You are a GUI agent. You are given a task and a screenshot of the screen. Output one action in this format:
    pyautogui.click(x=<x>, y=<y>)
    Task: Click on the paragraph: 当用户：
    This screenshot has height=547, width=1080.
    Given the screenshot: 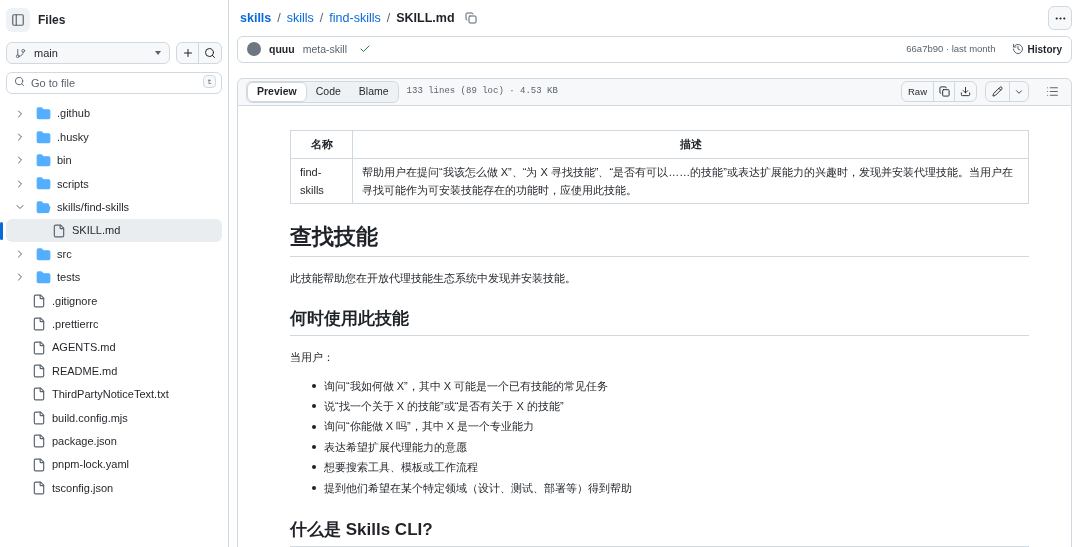 What is the action you would take?
    pyautogui.click(x=312, y=357)
    